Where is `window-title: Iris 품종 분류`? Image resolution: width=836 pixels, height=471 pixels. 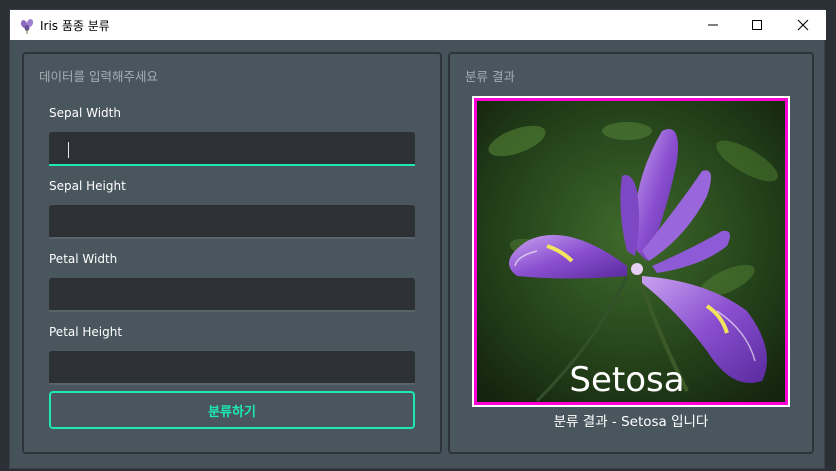 window-title: Iris 품종 분류 is located at coordinates (75, 26).